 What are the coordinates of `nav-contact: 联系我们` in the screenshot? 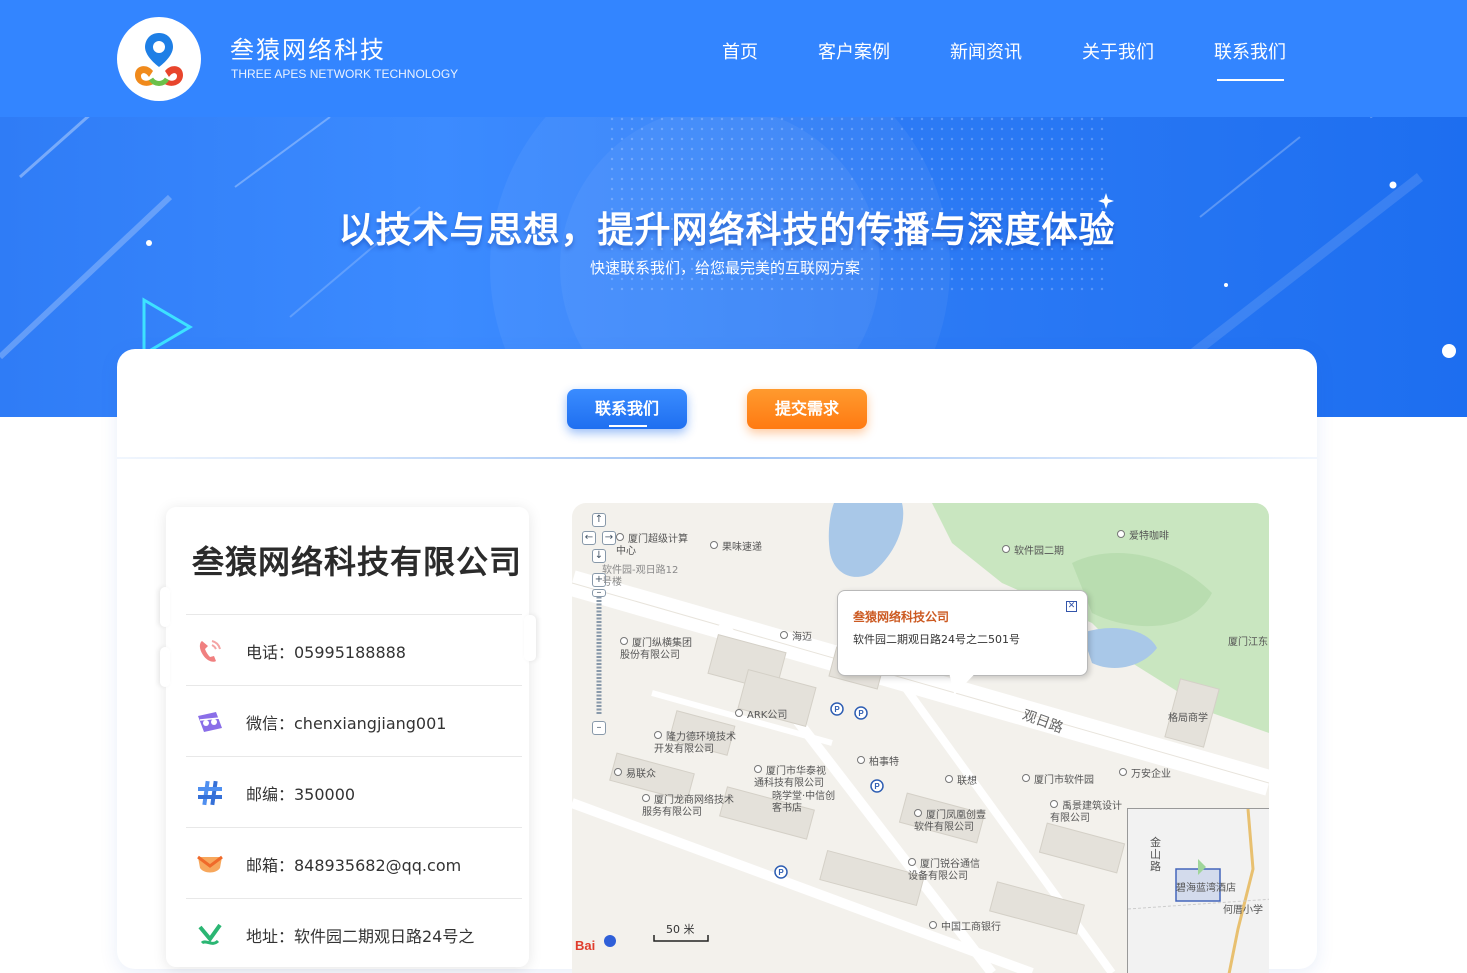 It's located at (1250, 53).